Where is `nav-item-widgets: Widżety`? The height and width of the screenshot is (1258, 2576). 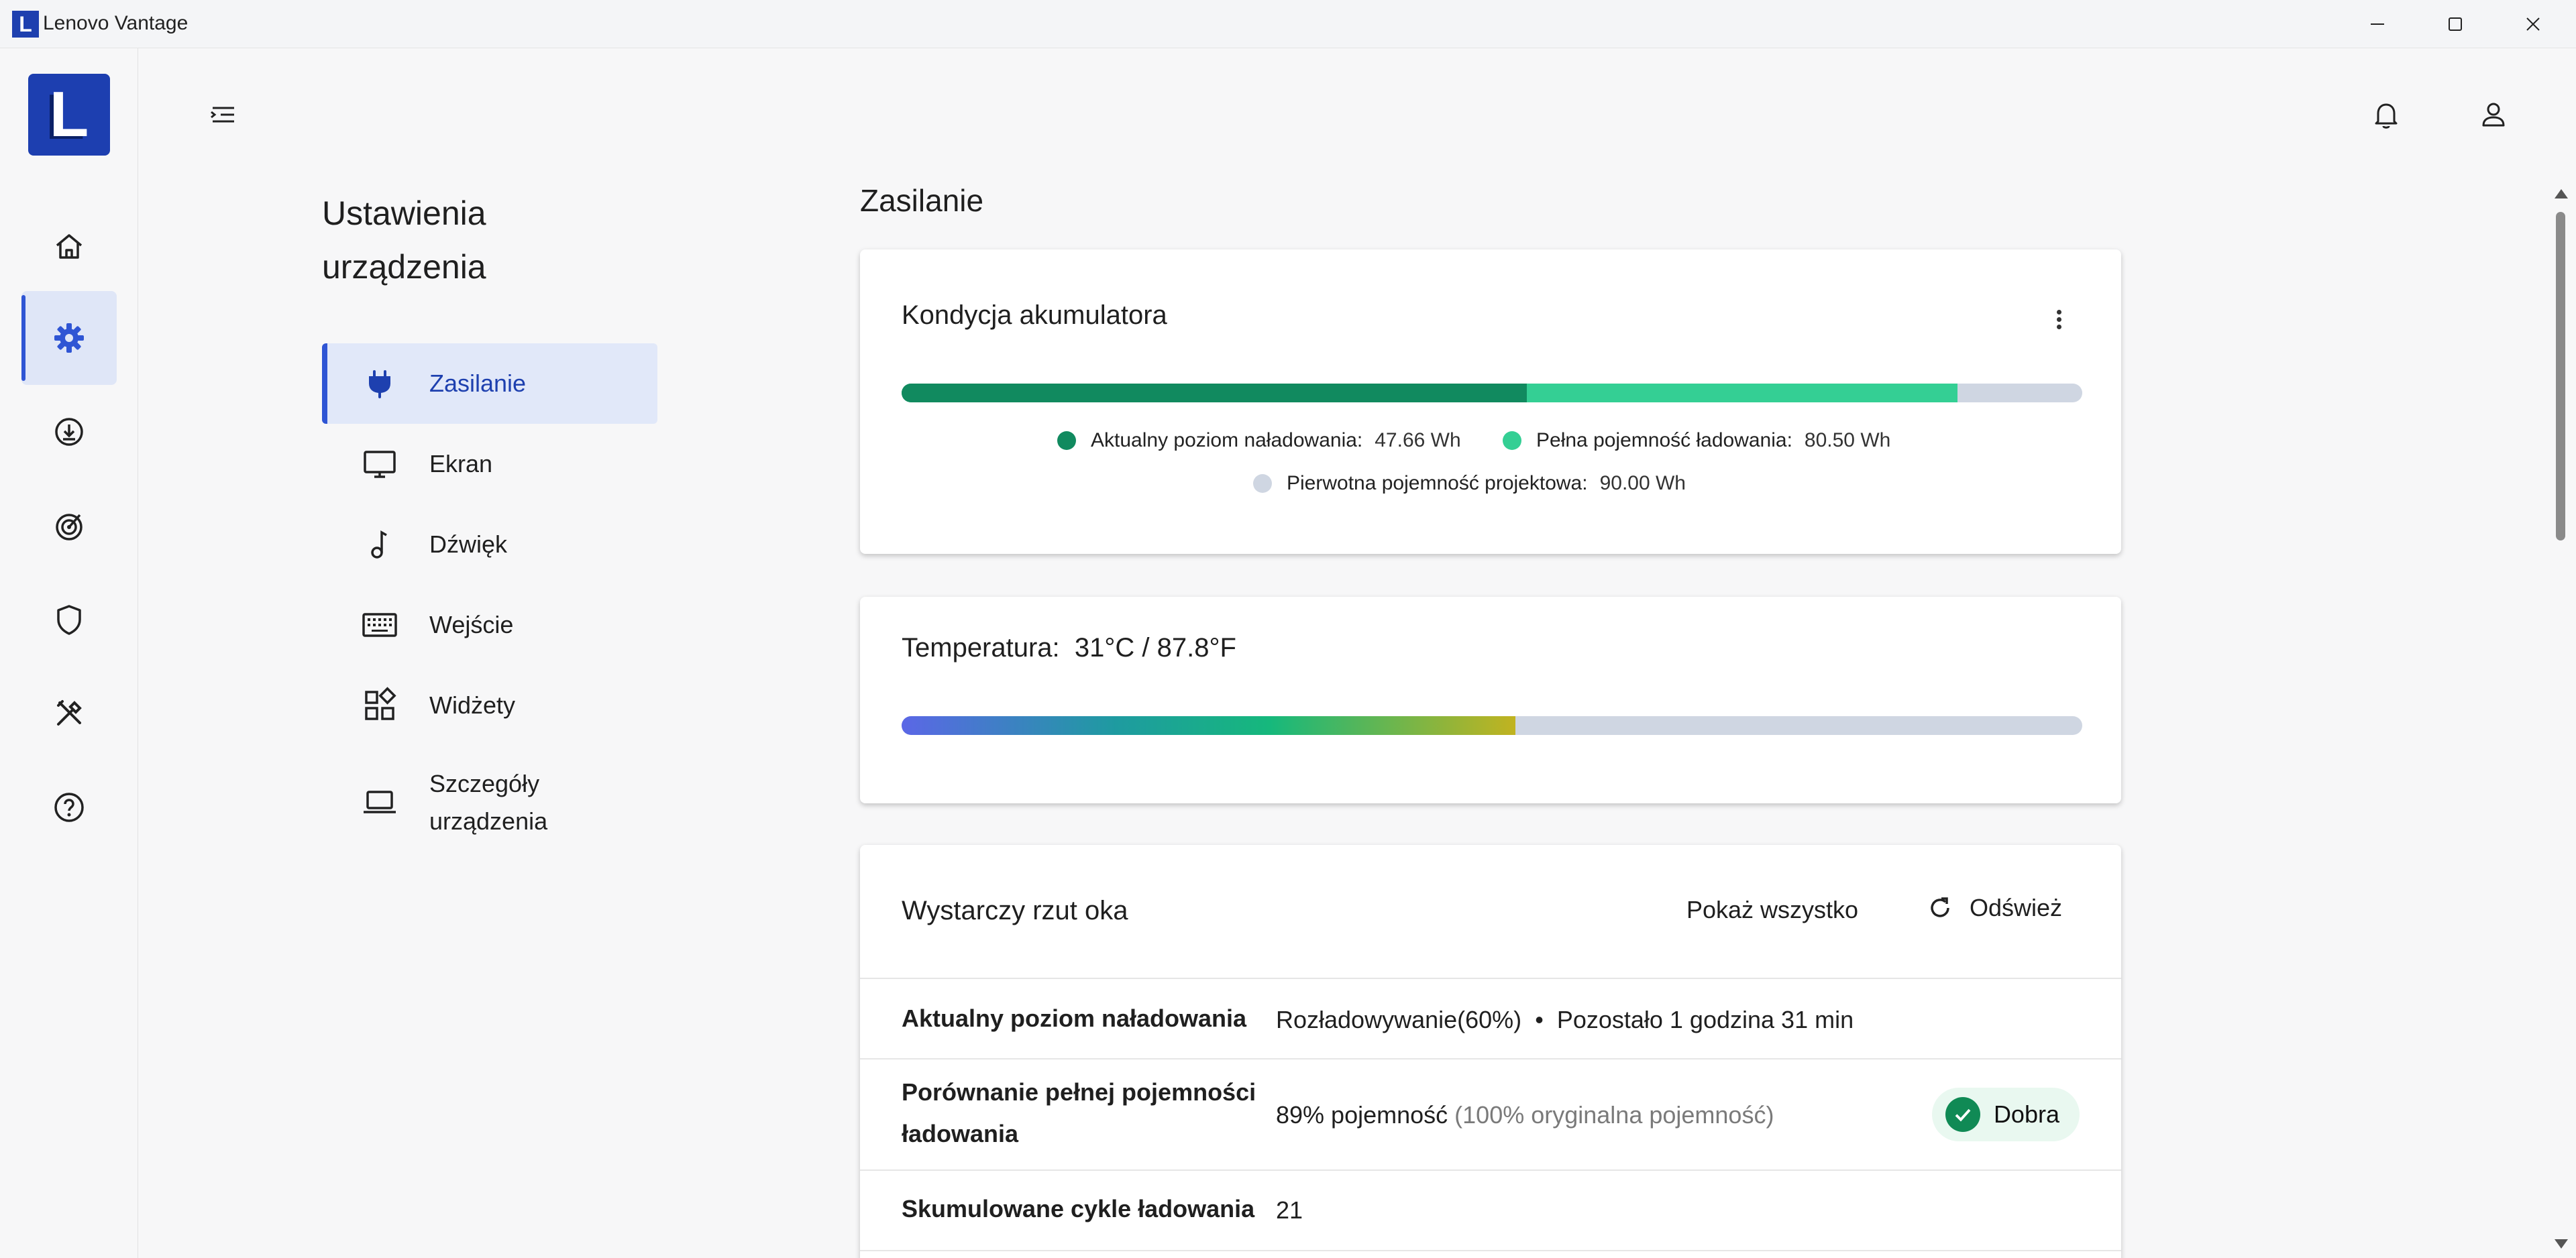 nav-item-widgets: Widżety is located at coordinates (489, 705).